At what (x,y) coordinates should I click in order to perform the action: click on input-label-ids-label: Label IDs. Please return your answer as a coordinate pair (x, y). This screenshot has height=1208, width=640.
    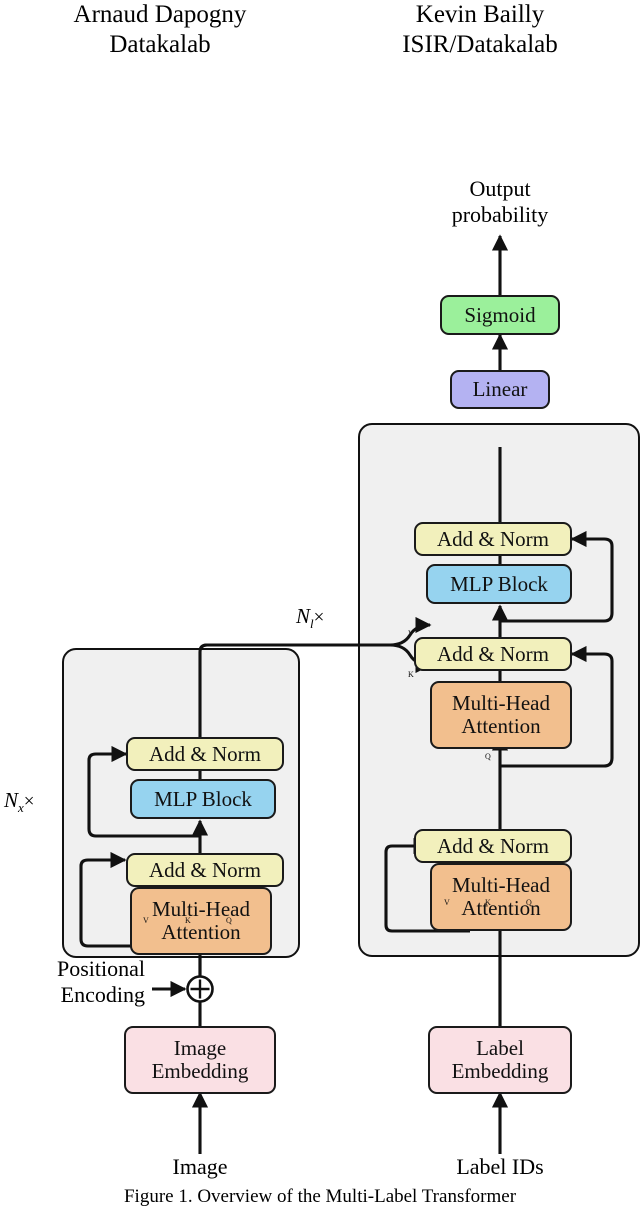
    Looking at the image, I should click on (500, 1166).